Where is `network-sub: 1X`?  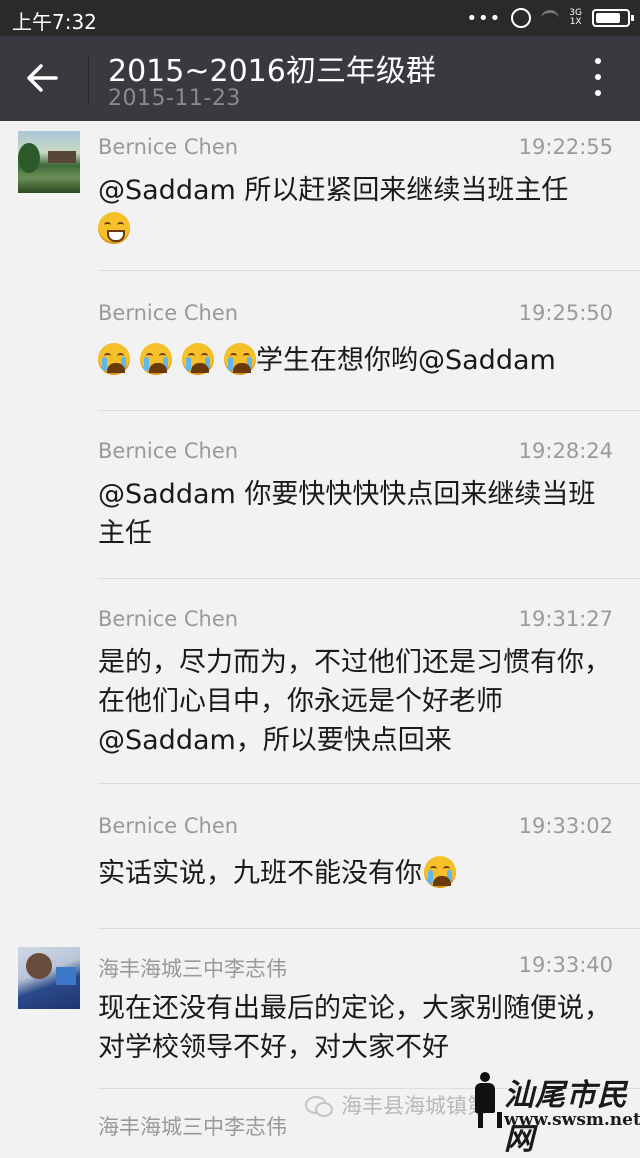 network-sub: 1X is located at coordinates (575, 22).